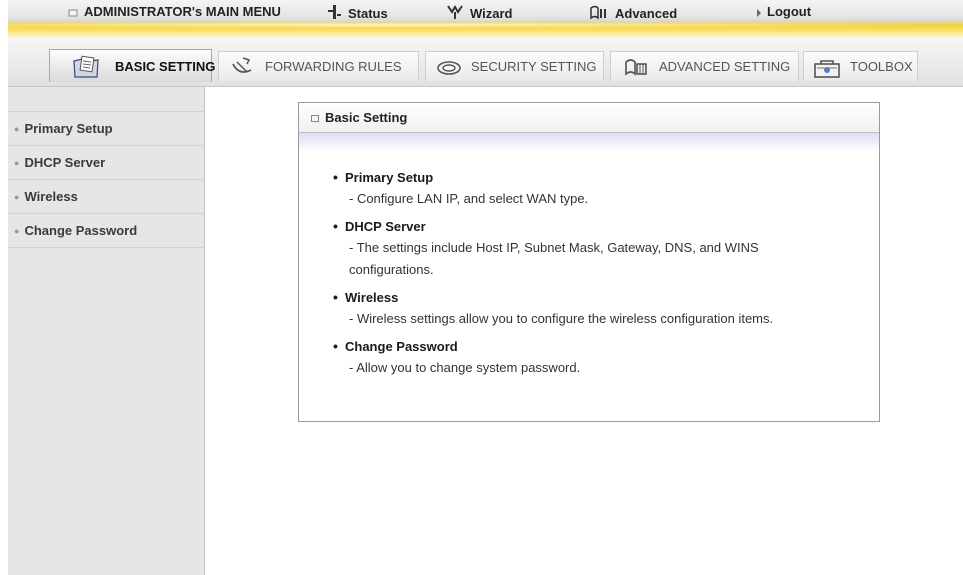  Describe the element at coordinates (389, 177) in the screenshot. I see `entry-title: Primary Setup` at that location.